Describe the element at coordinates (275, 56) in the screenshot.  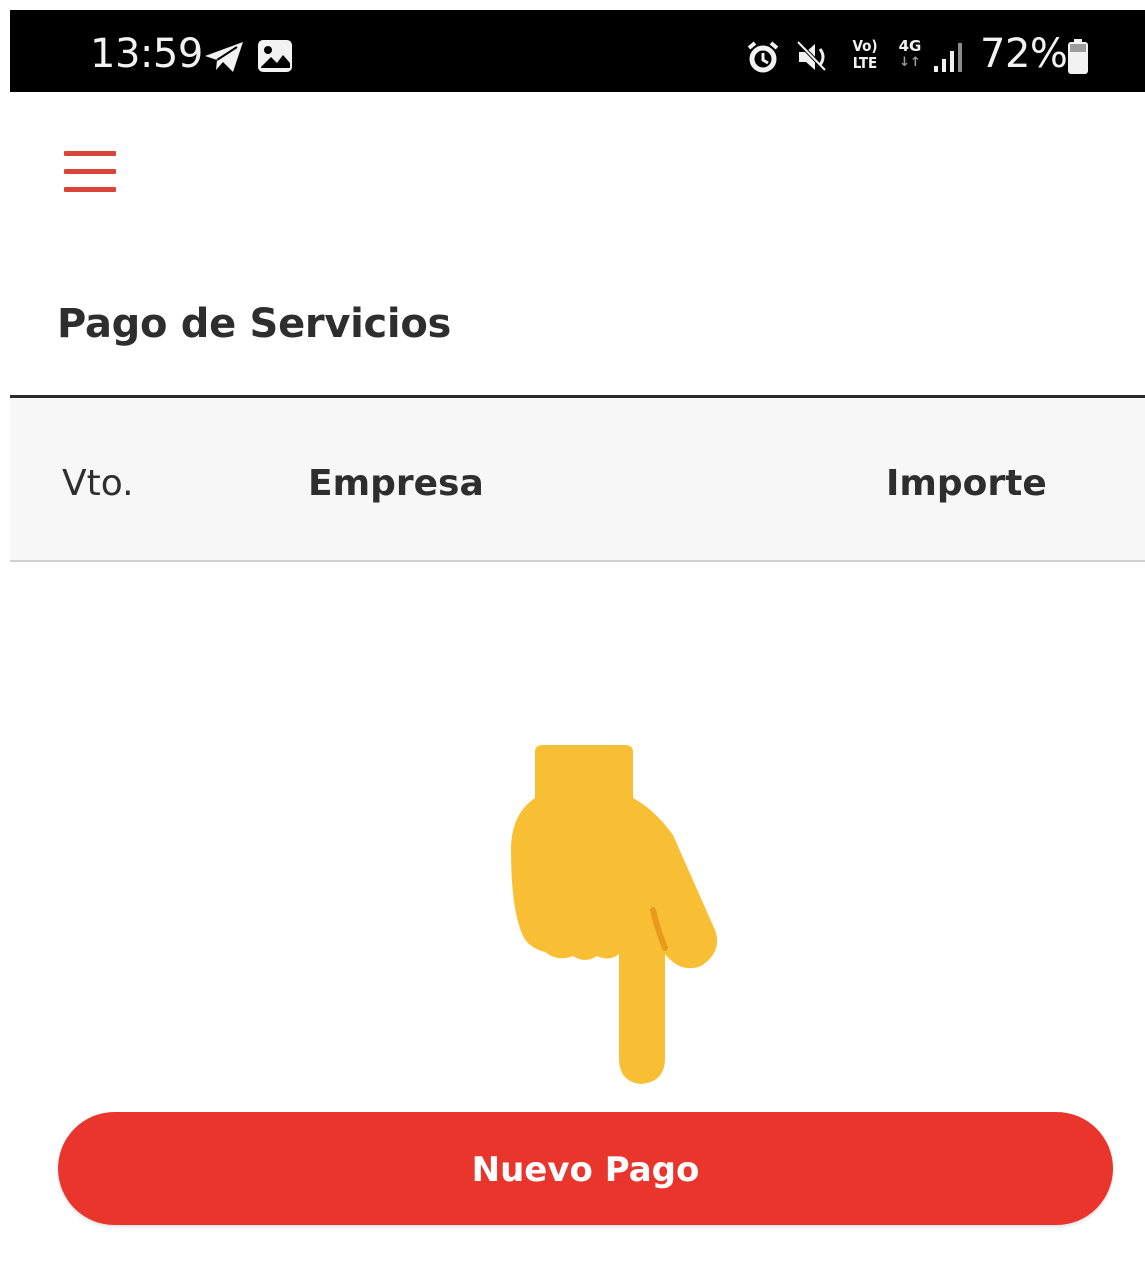
I see `gallery-icon` at that location.